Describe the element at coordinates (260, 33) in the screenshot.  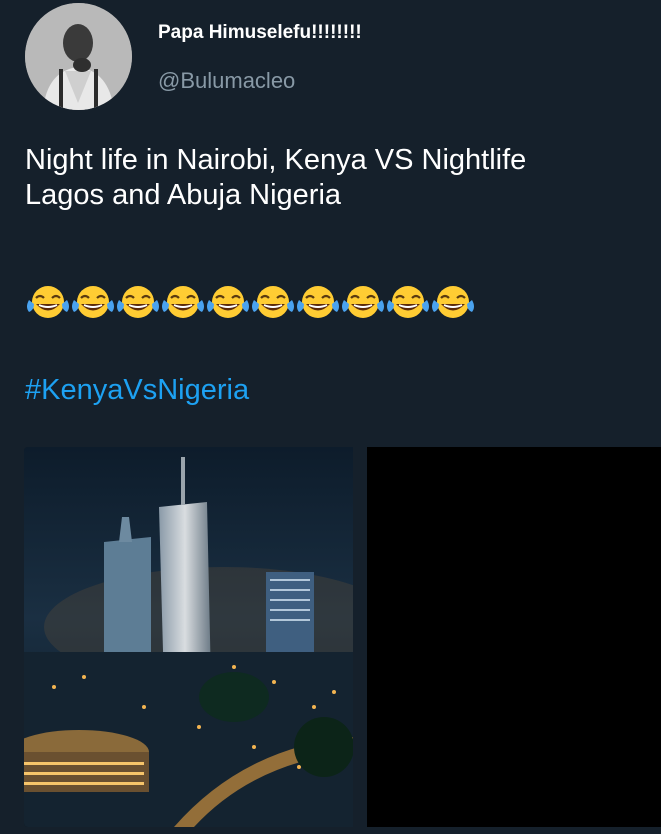
I see `display-name: Papa Himuselefu!!!!!!!!` at that location.